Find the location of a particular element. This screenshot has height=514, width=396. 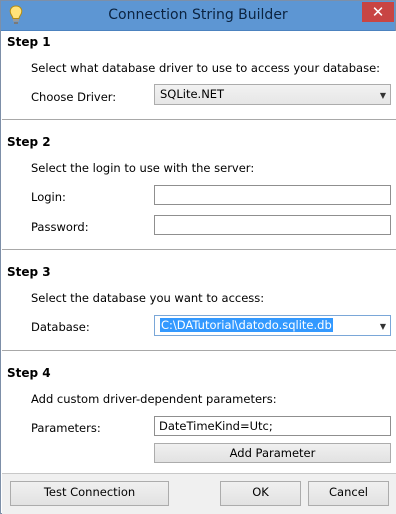

database-combobox: C:\DATutorial\datodo.sqlite.db ▼ is located at coordinates (272, 325).